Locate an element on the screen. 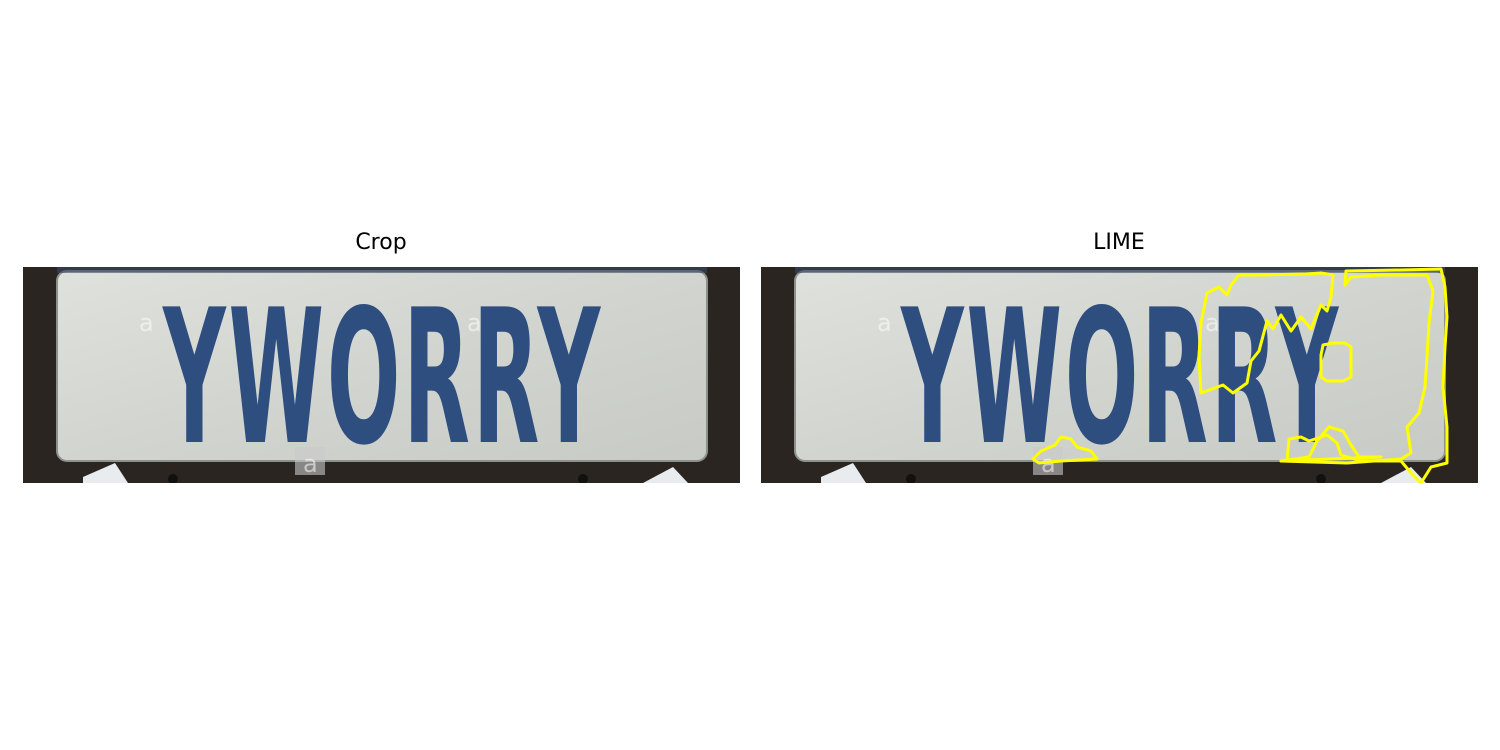 This screenshot has width=1500, height=750. panel-title-crop: Crop is located at coordinates (381, 242).